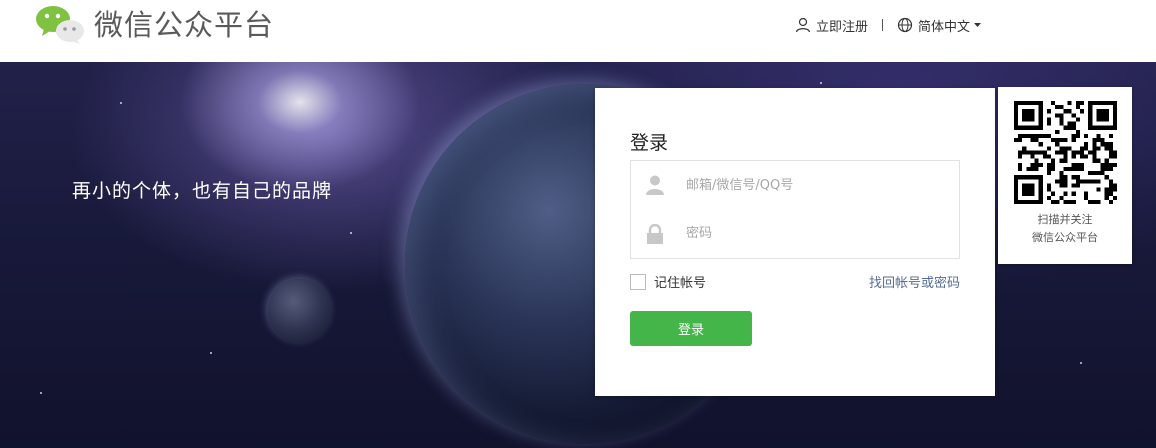 The height and width of the screenshot is (448, 1156). I want to click on account-input, so click(806, 185).